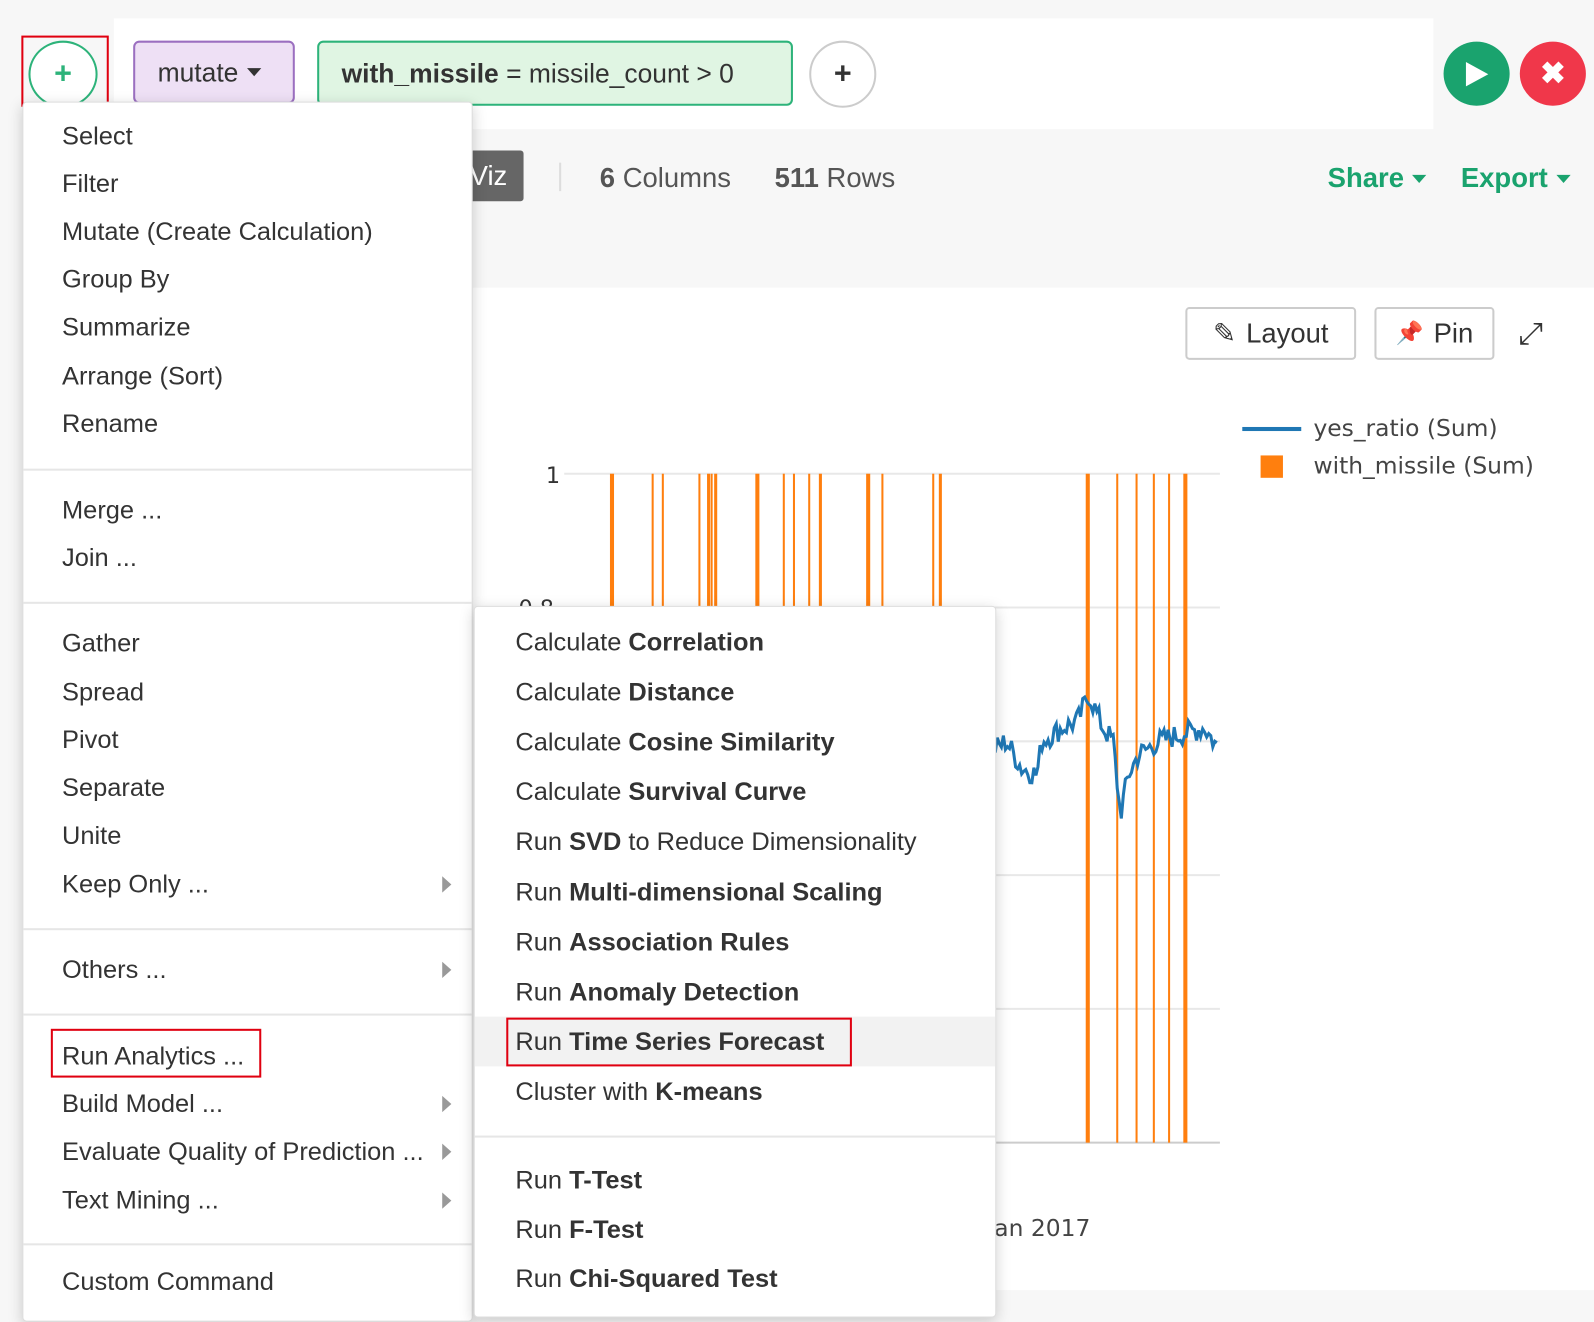  I want to click on analytics-item-survival-curve: Calculate Survival Curve, so click(660, 792).